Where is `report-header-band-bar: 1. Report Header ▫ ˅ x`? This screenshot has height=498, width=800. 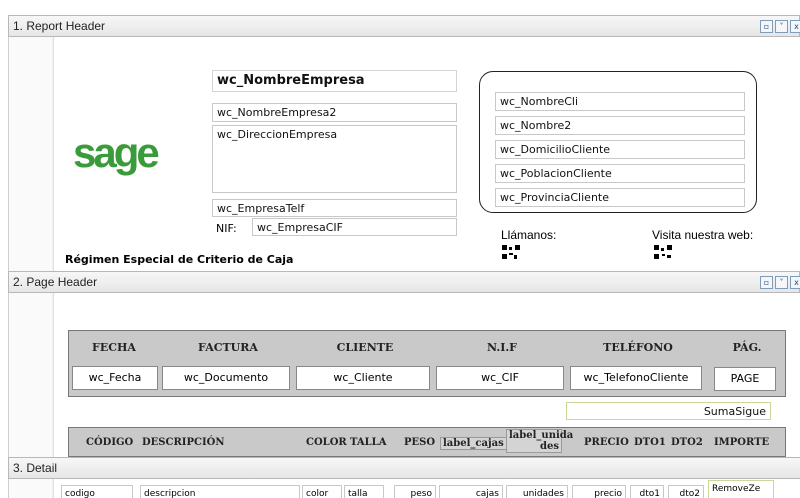
report-header-band-bar: 1. Report Header ▫ ˅ x is located at coordinates (404, 26).